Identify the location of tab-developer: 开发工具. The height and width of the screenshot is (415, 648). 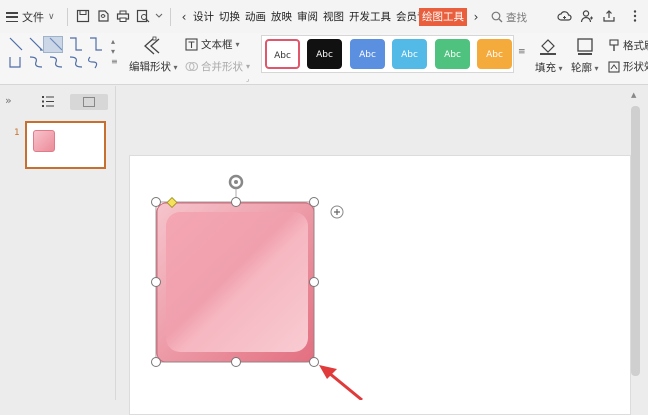
(370, 17).